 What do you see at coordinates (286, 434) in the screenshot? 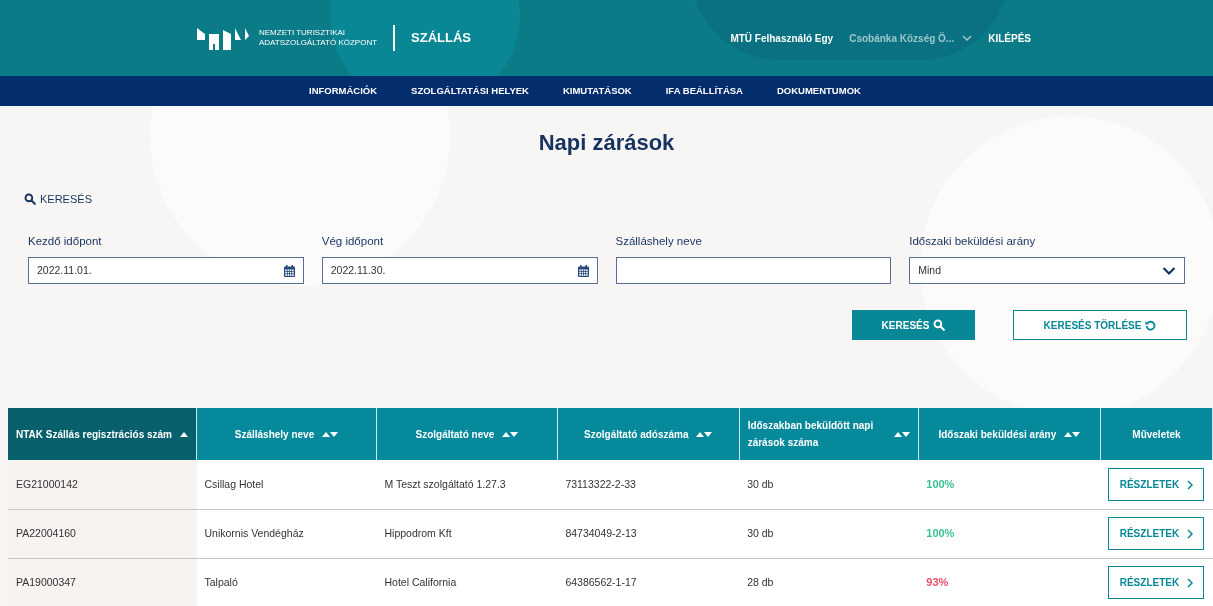
I see `column-header: Szálláshely neve` at bounding box center [286, 434].